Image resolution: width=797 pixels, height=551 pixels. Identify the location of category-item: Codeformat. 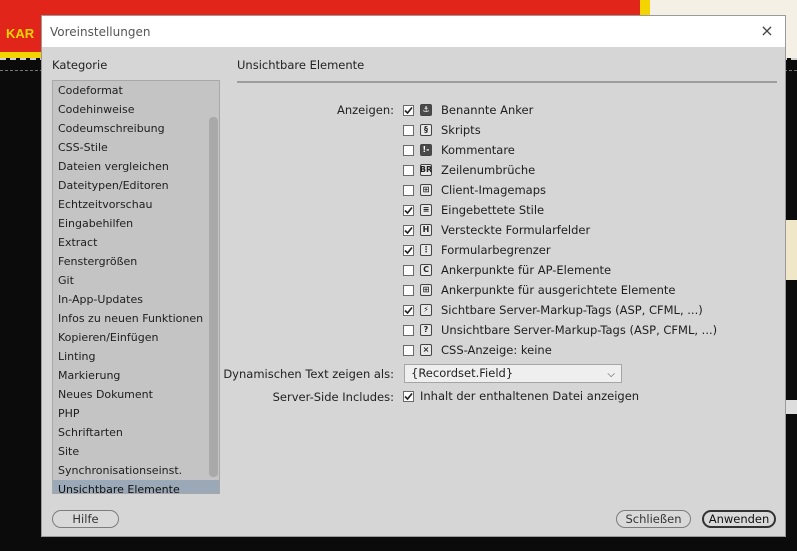
(136, 90).